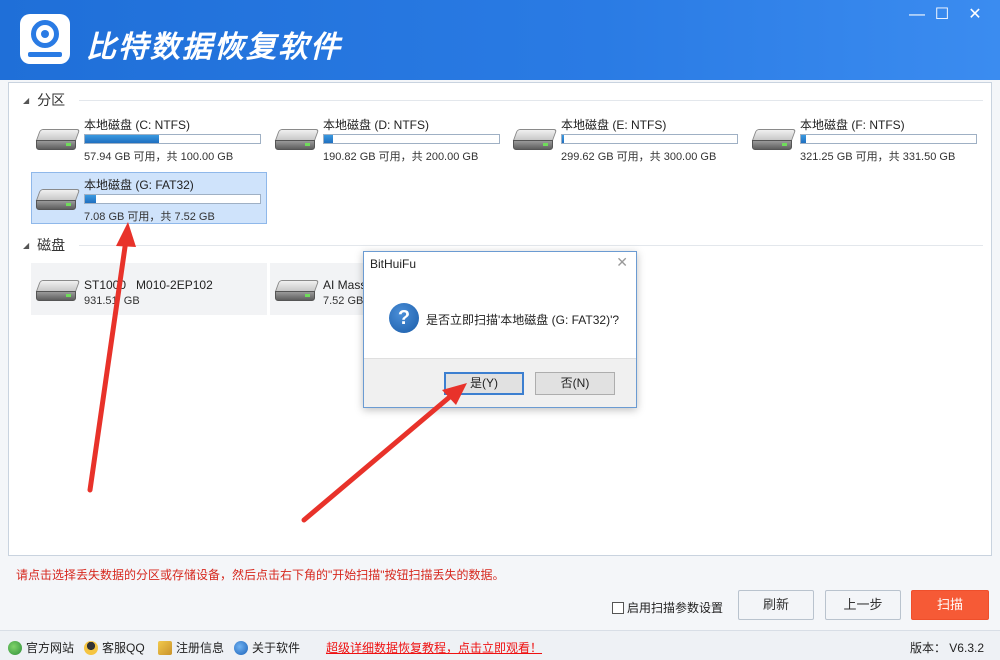  I want to click on website-link: 官方网站, so click(41, 647).